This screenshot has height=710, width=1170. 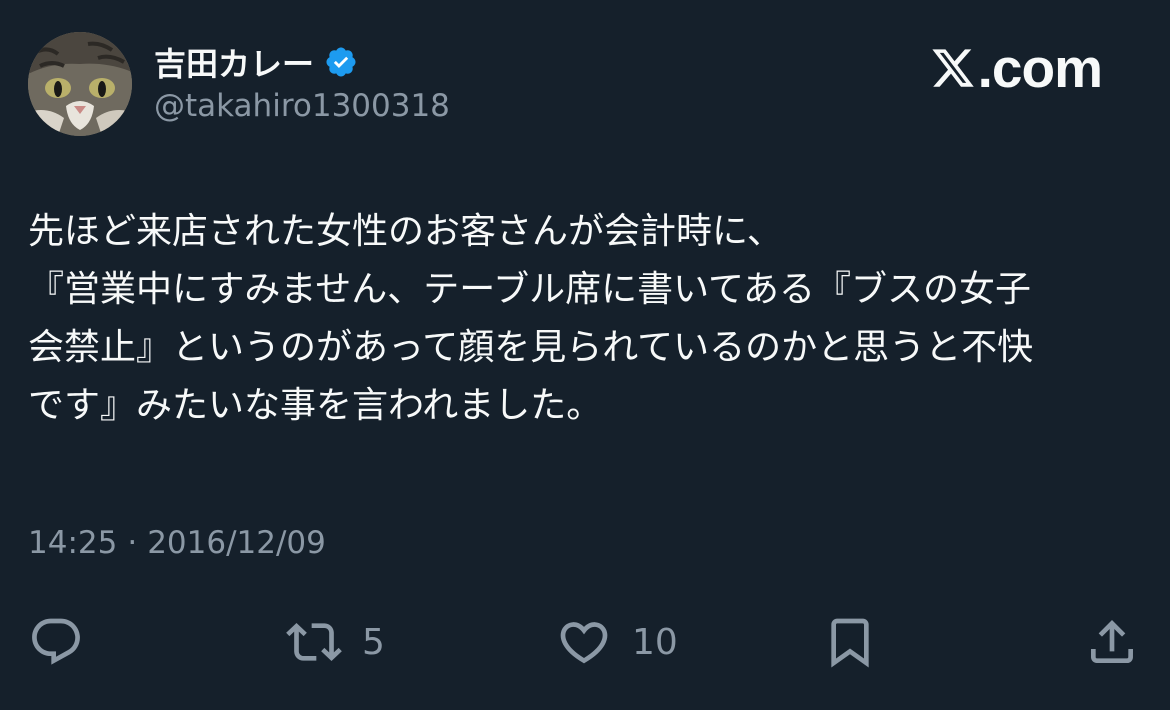 I want to click on retweet-count: 5, so click(x=373, y=642).